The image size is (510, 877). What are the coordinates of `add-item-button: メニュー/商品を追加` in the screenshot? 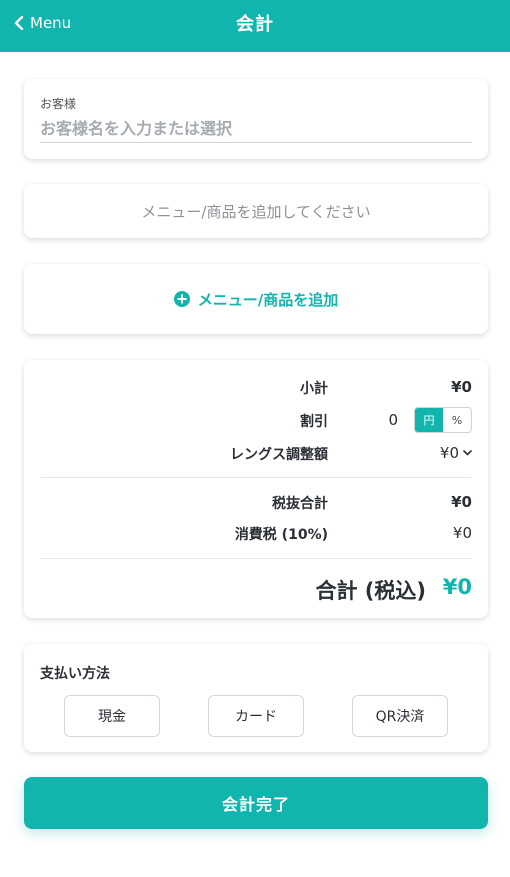 It's located at (256, 299).